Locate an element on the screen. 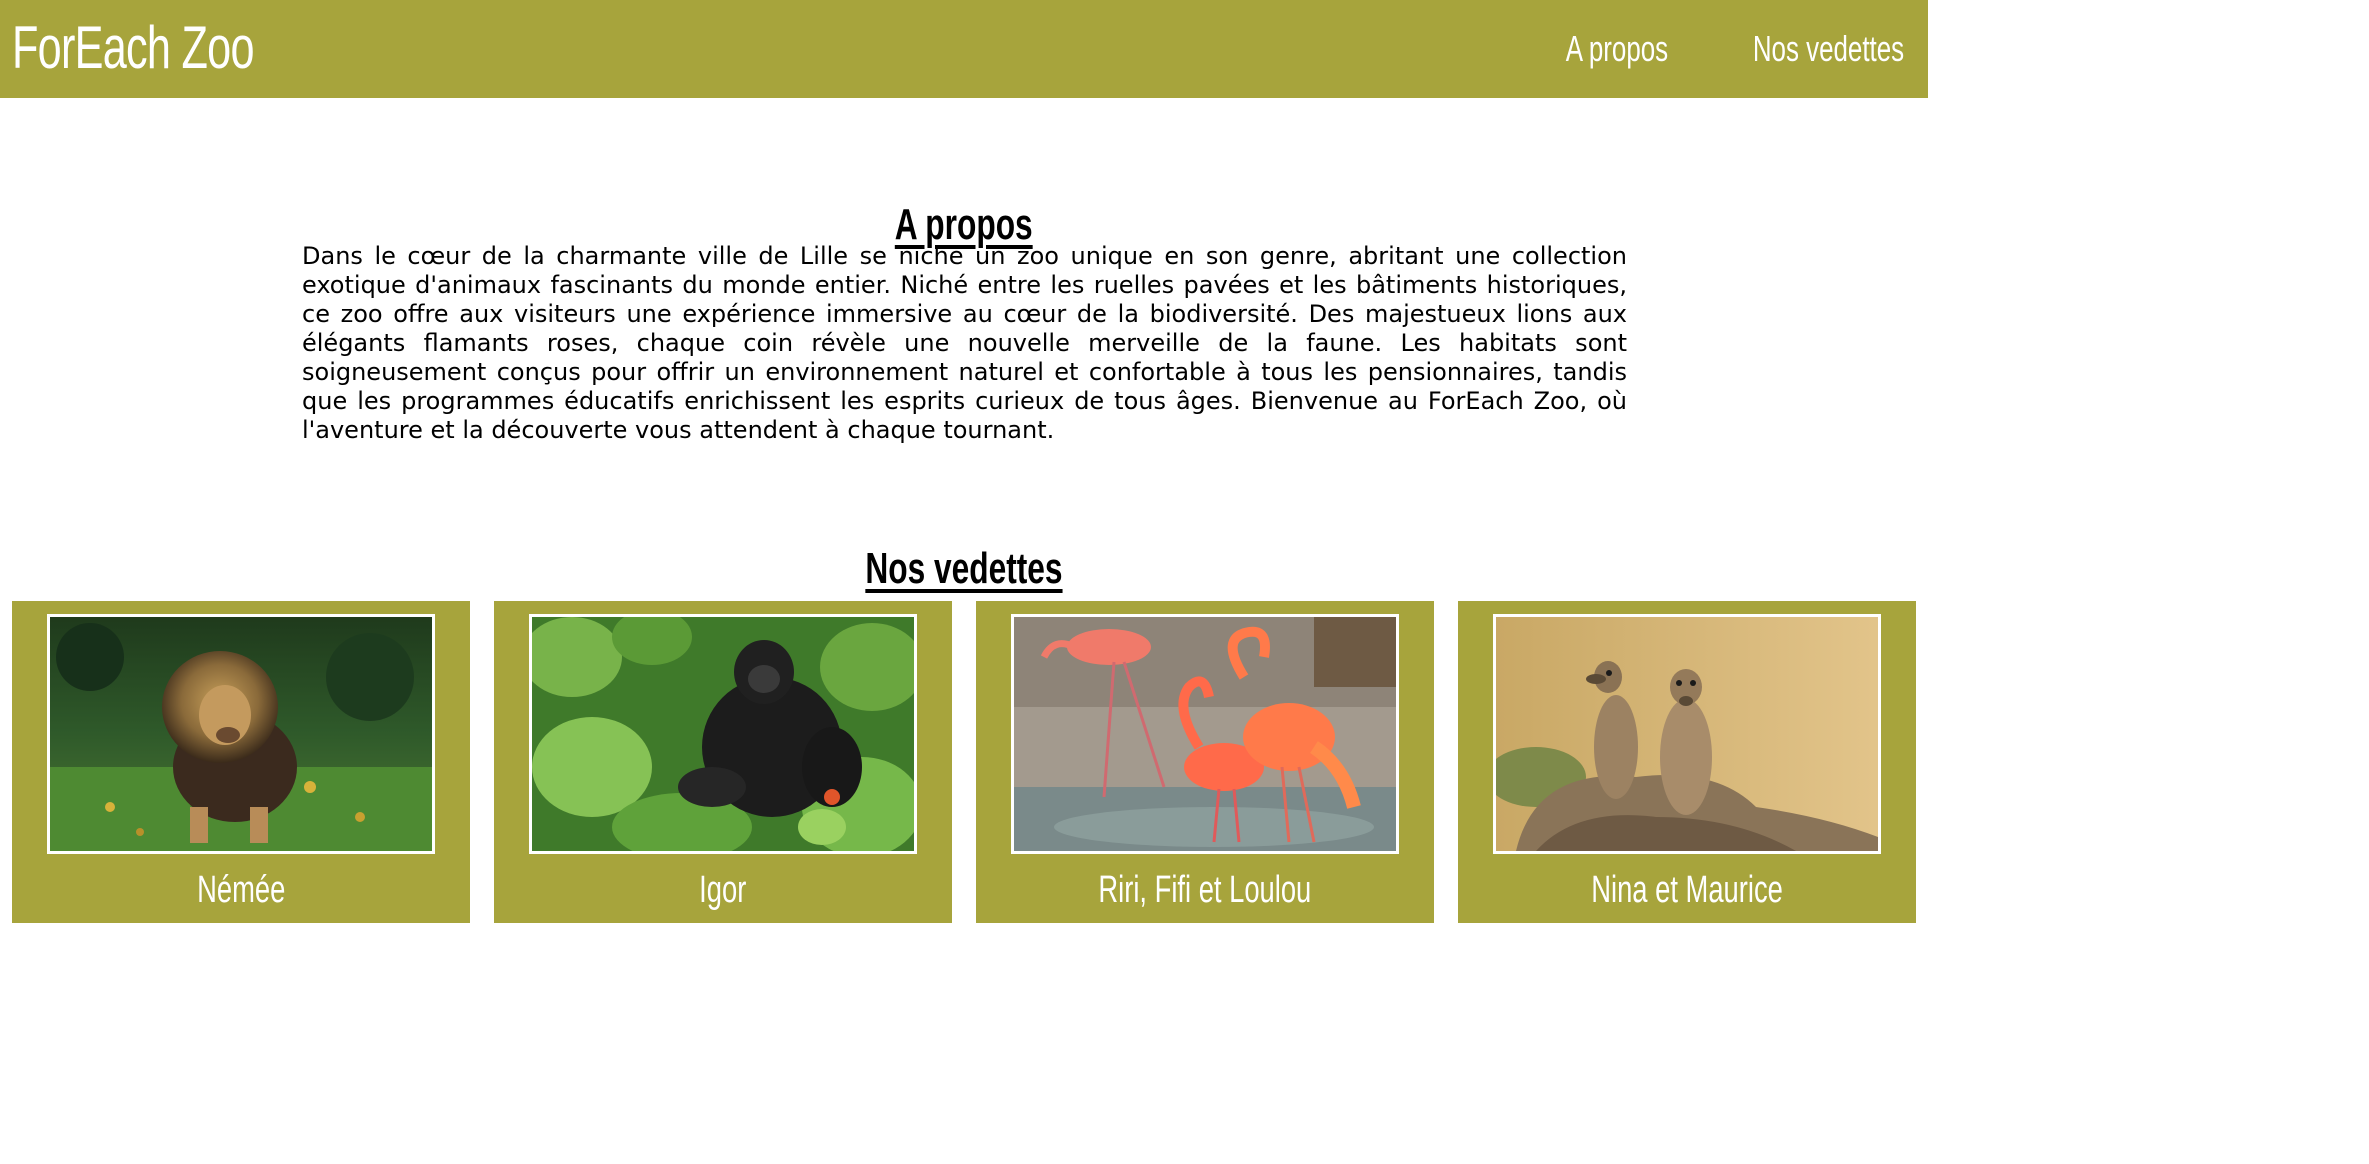  flamingos-photo is located at coordinates (1205, 734).